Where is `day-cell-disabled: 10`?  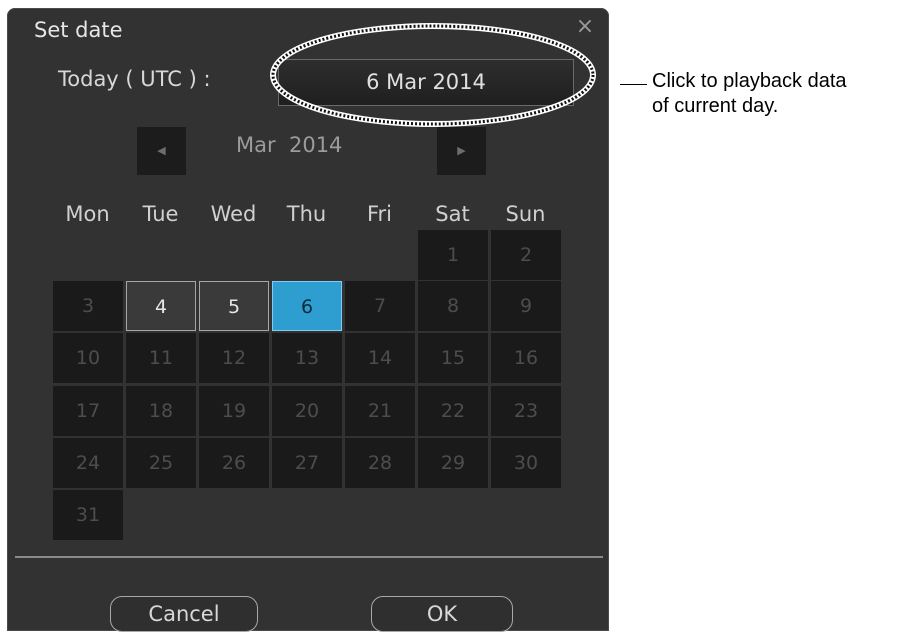 day-cell-disabled: 10 is located at coordinates (88, 358).